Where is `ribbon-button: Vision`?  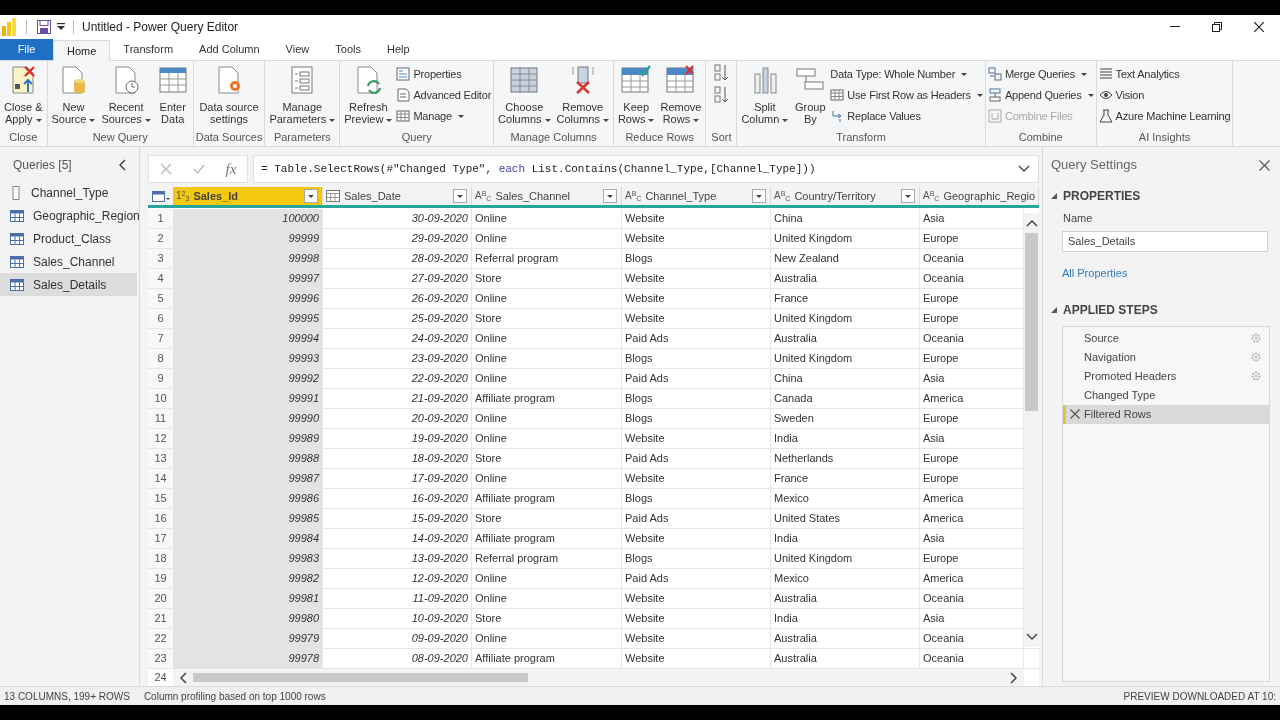
ribbon-button: Vision is located at coordinates (1164, 95).